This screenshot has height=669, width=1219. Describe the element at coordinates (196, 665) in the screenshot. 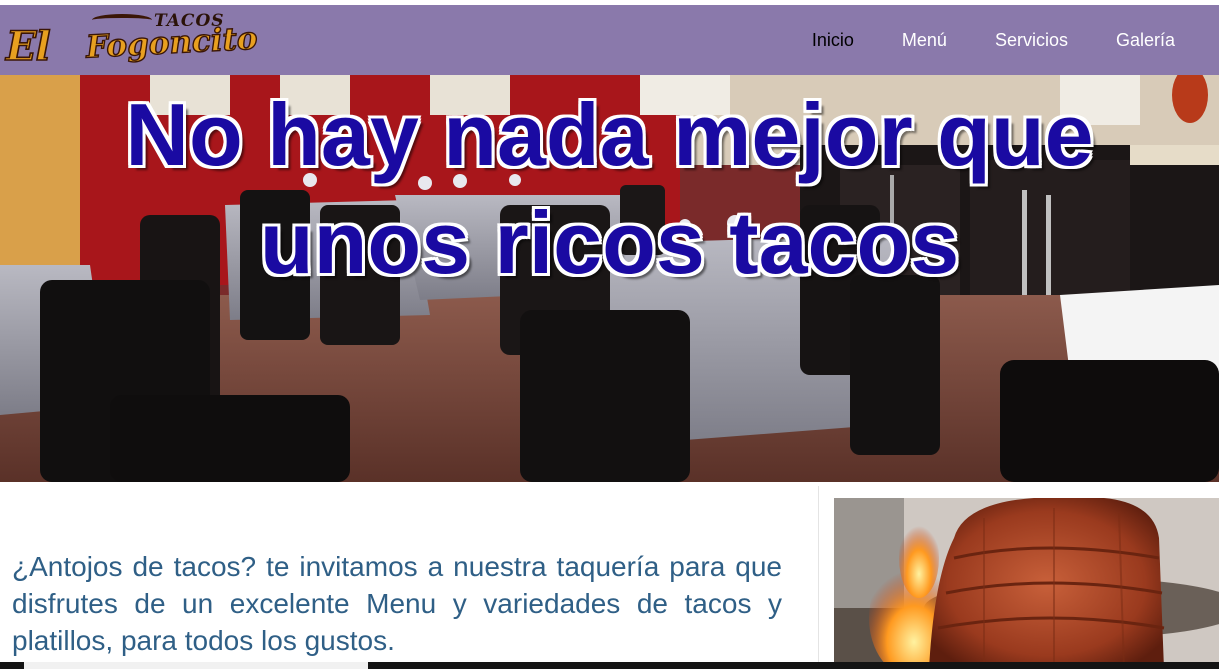

I see `bottom-strip-light` at that location.